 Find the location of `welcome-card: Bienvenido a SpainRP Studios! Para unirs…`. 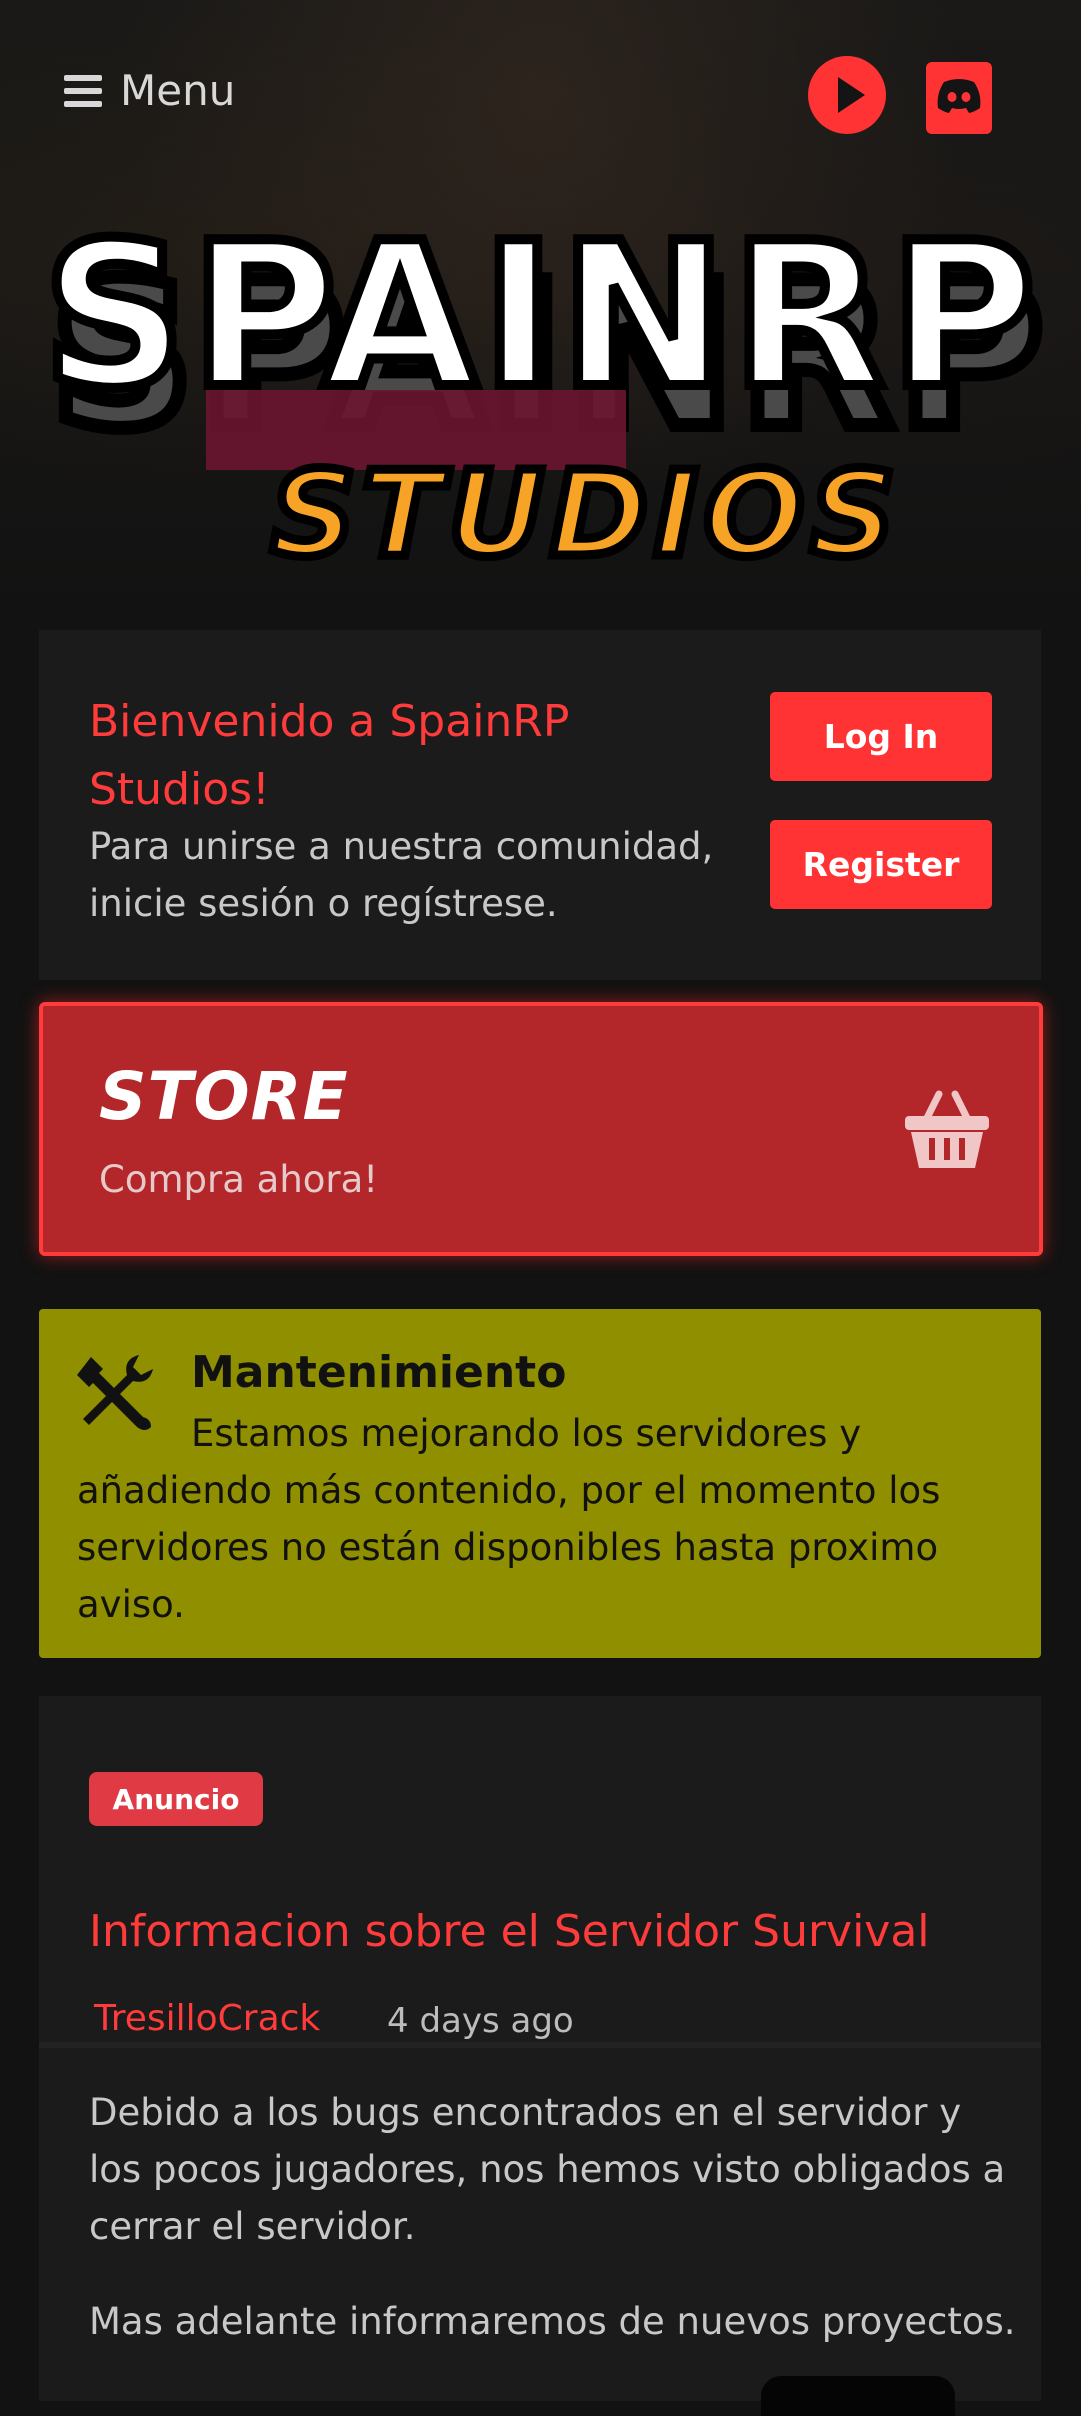

welcome-card: Bienvenido a SpainRP Studios! Para unirs… is located at coordinates (540, 805).